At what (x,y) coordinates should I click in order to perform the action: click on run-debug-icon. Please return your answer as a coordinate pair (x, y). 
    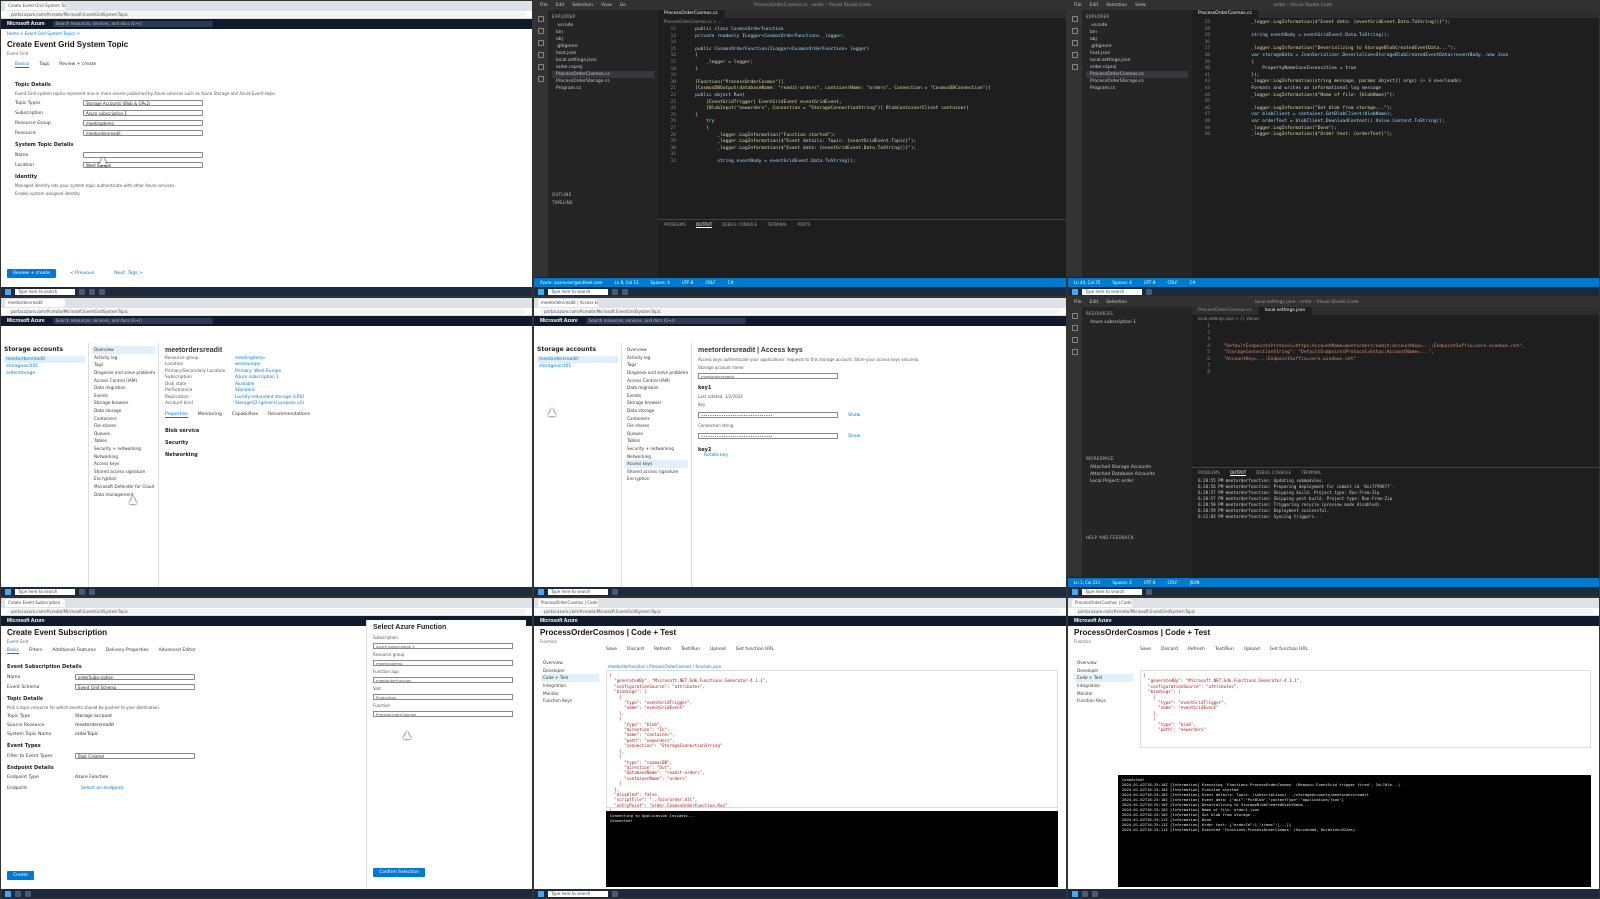
    Looking at the image, I should click on (541, 55).